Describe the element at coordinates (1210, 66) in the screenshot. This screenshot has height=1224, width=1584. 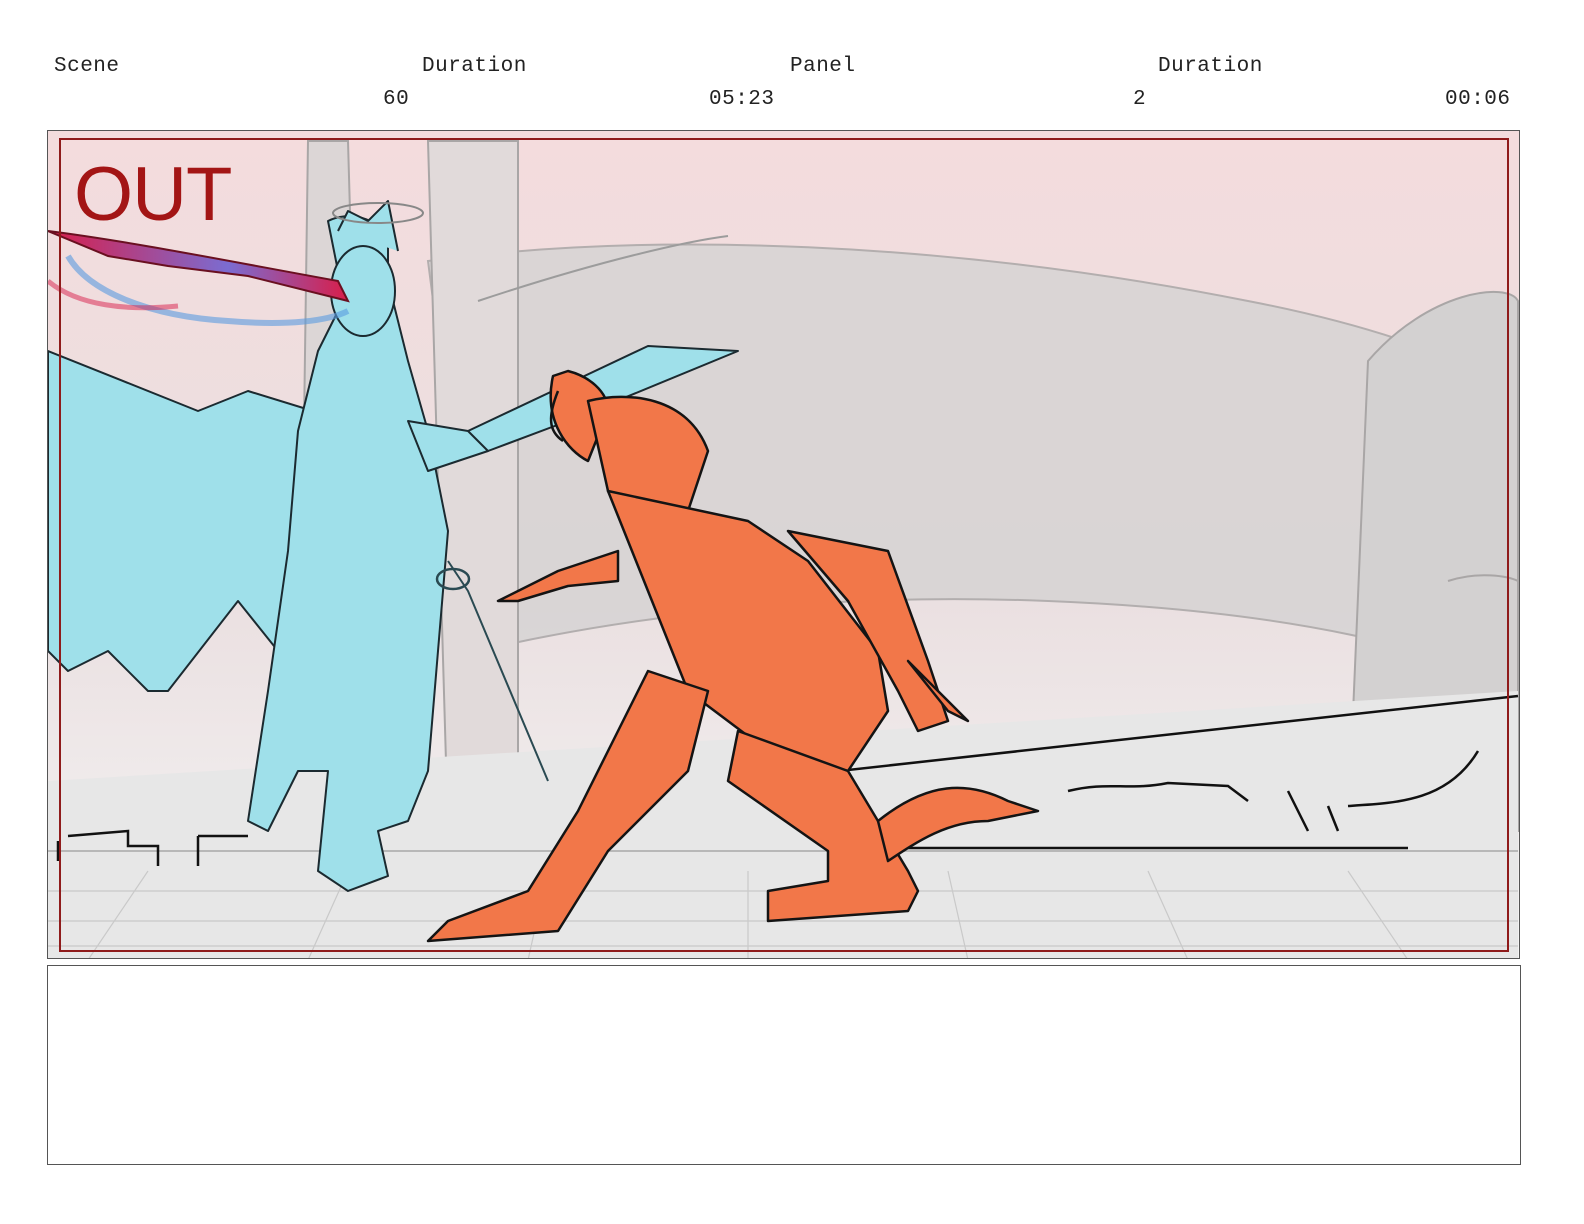
I see `panel-duration-label: Duration` at that location.